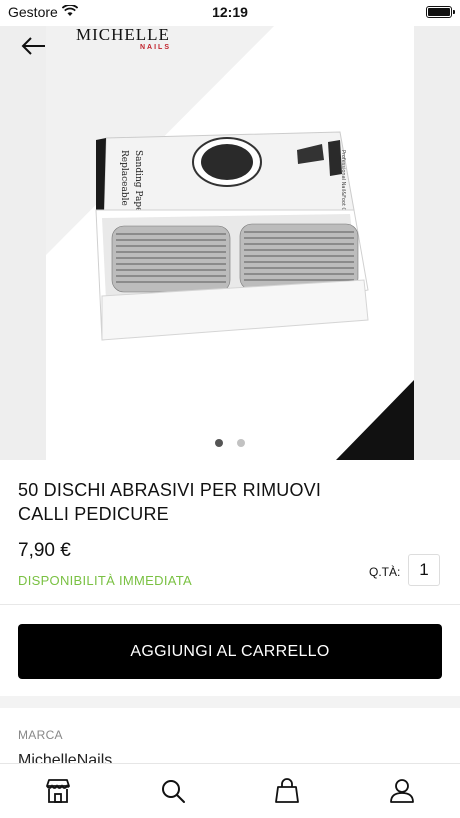  I want to click on box-text-1: Replaceable, so click(124, 178).